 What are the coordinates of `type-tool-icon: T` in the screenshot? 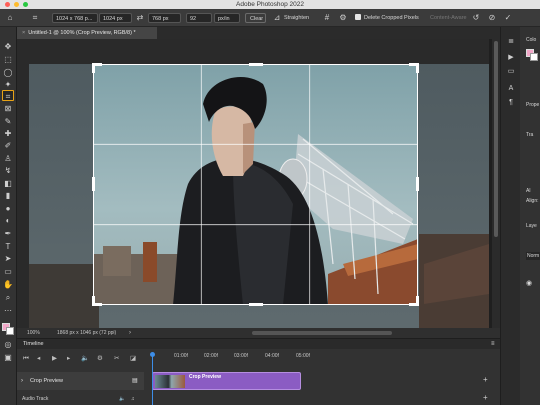 It's located at (8, 246).